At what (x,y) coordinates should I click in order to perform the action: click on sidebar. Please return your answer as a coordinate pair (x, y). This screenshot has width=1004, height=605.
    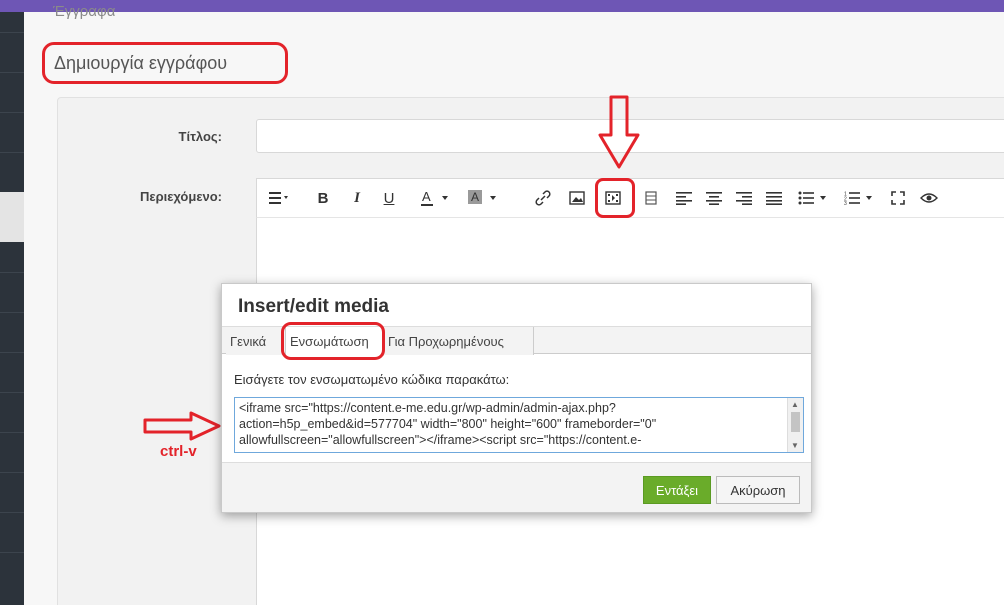
    Looking at the image, I should click on (12, 308).